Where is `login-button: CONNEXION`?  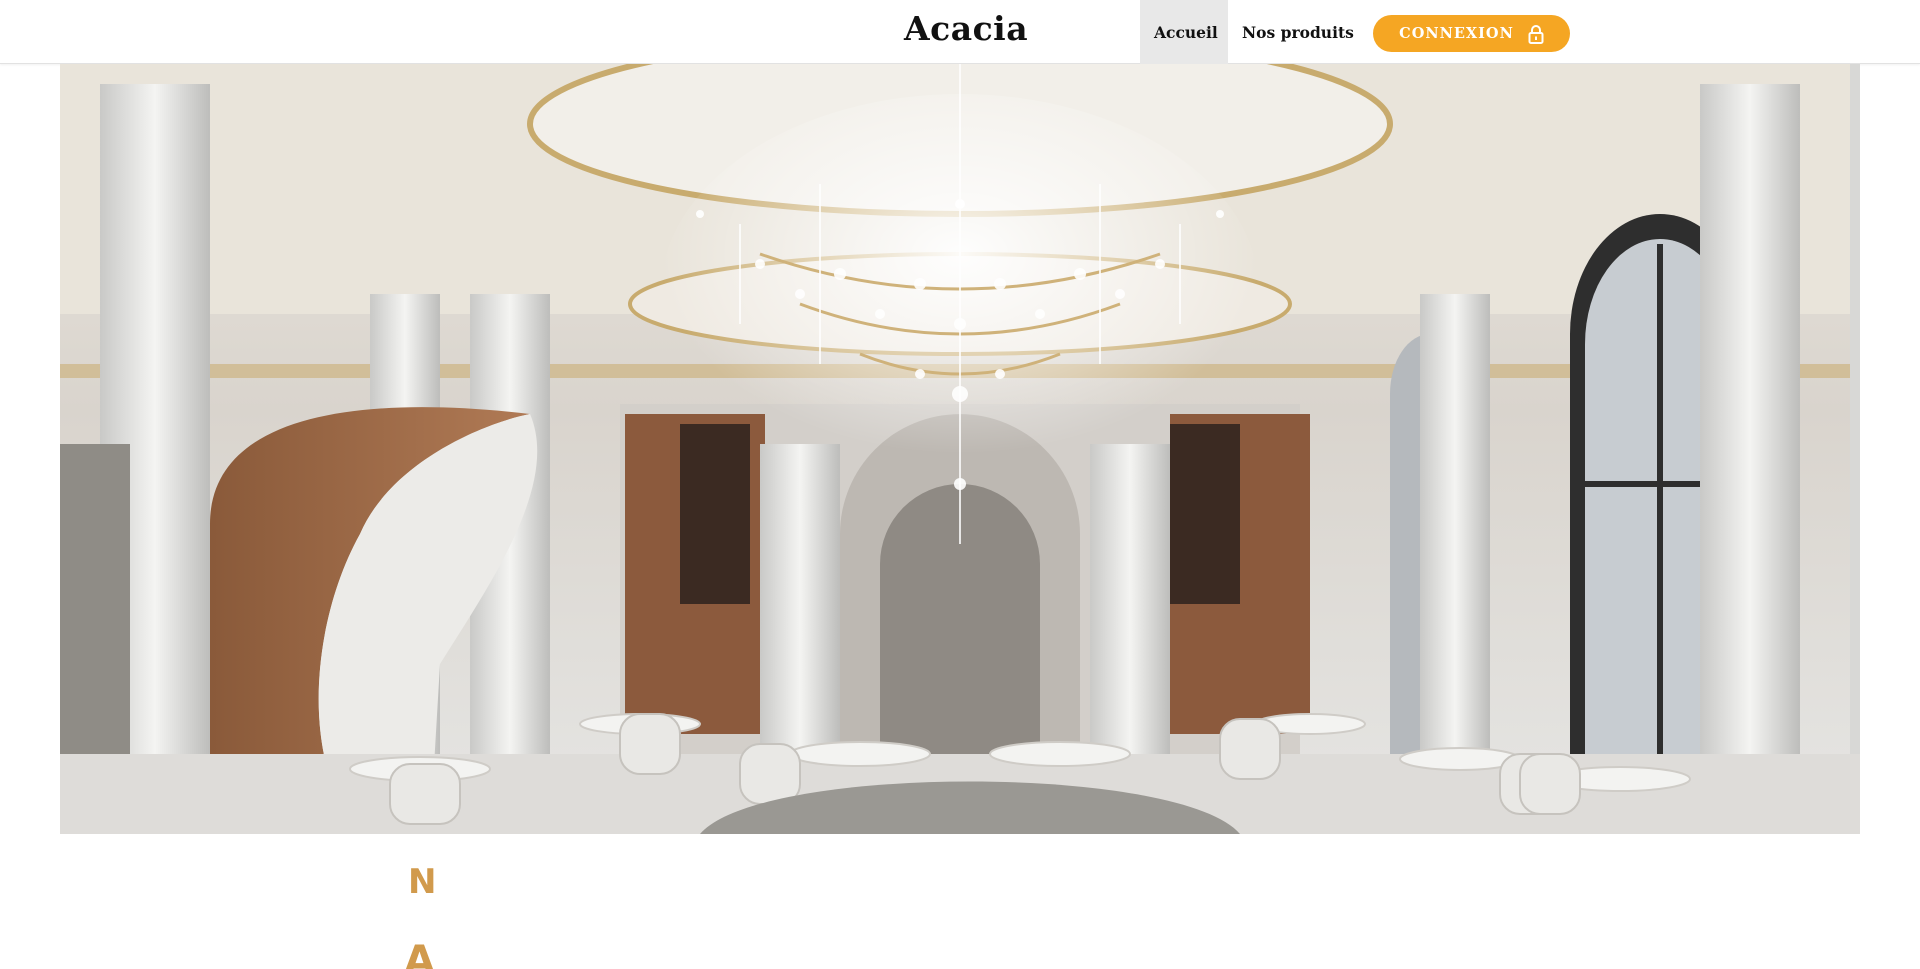 login-button: CONNEXION is located at coordinates (1471, 33).